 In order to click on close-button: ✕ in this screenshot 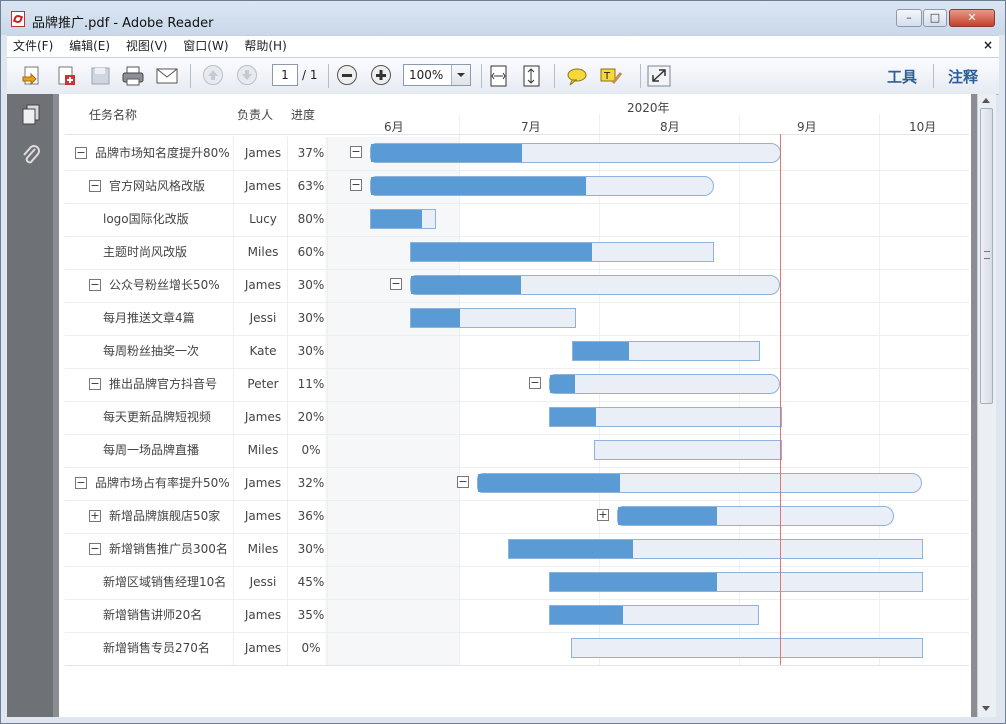, I will do `click(972, 18)`.